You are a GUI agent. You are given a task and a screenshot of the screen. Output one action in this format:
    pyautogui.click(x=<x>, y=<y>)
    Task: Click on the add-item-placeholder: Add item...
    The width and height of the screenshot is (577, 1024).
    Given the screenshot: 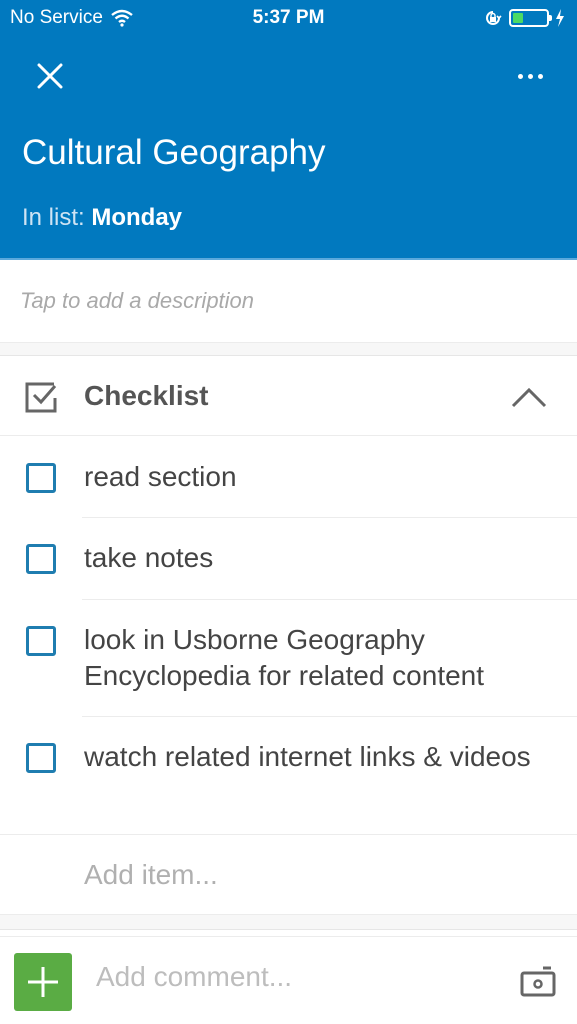 What is the action you would take?
    pyautogui.click(x=151, y=874)
    